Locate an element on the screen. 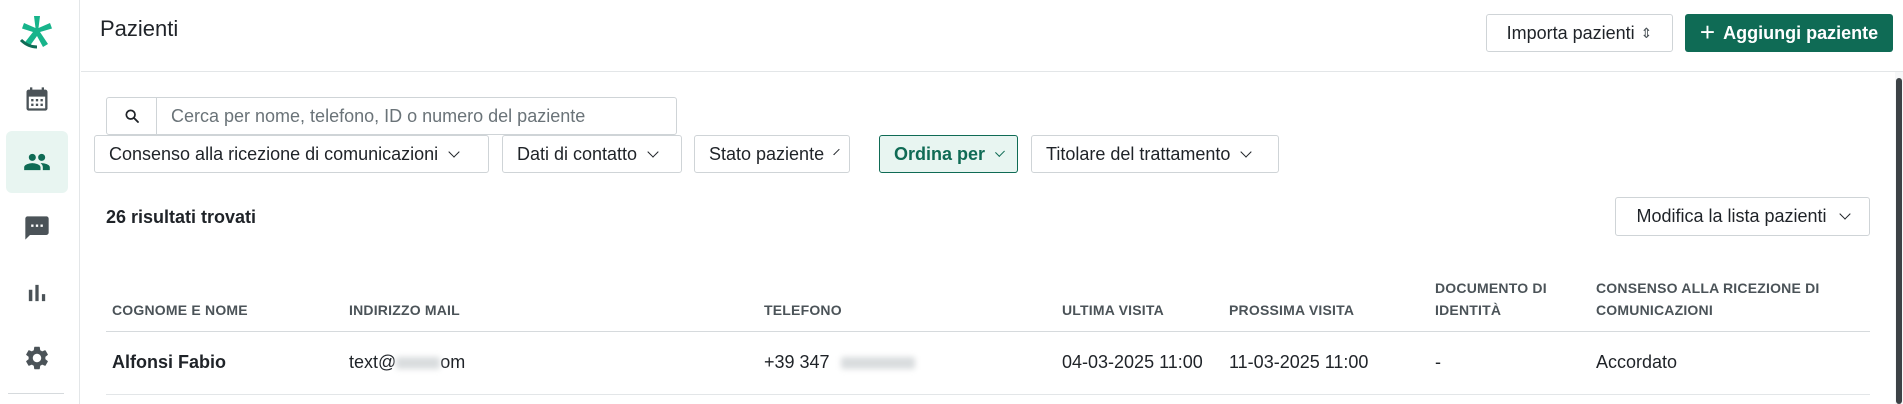  filter-patient-status-label: Stato paziente is located at coordinates (767, 153).